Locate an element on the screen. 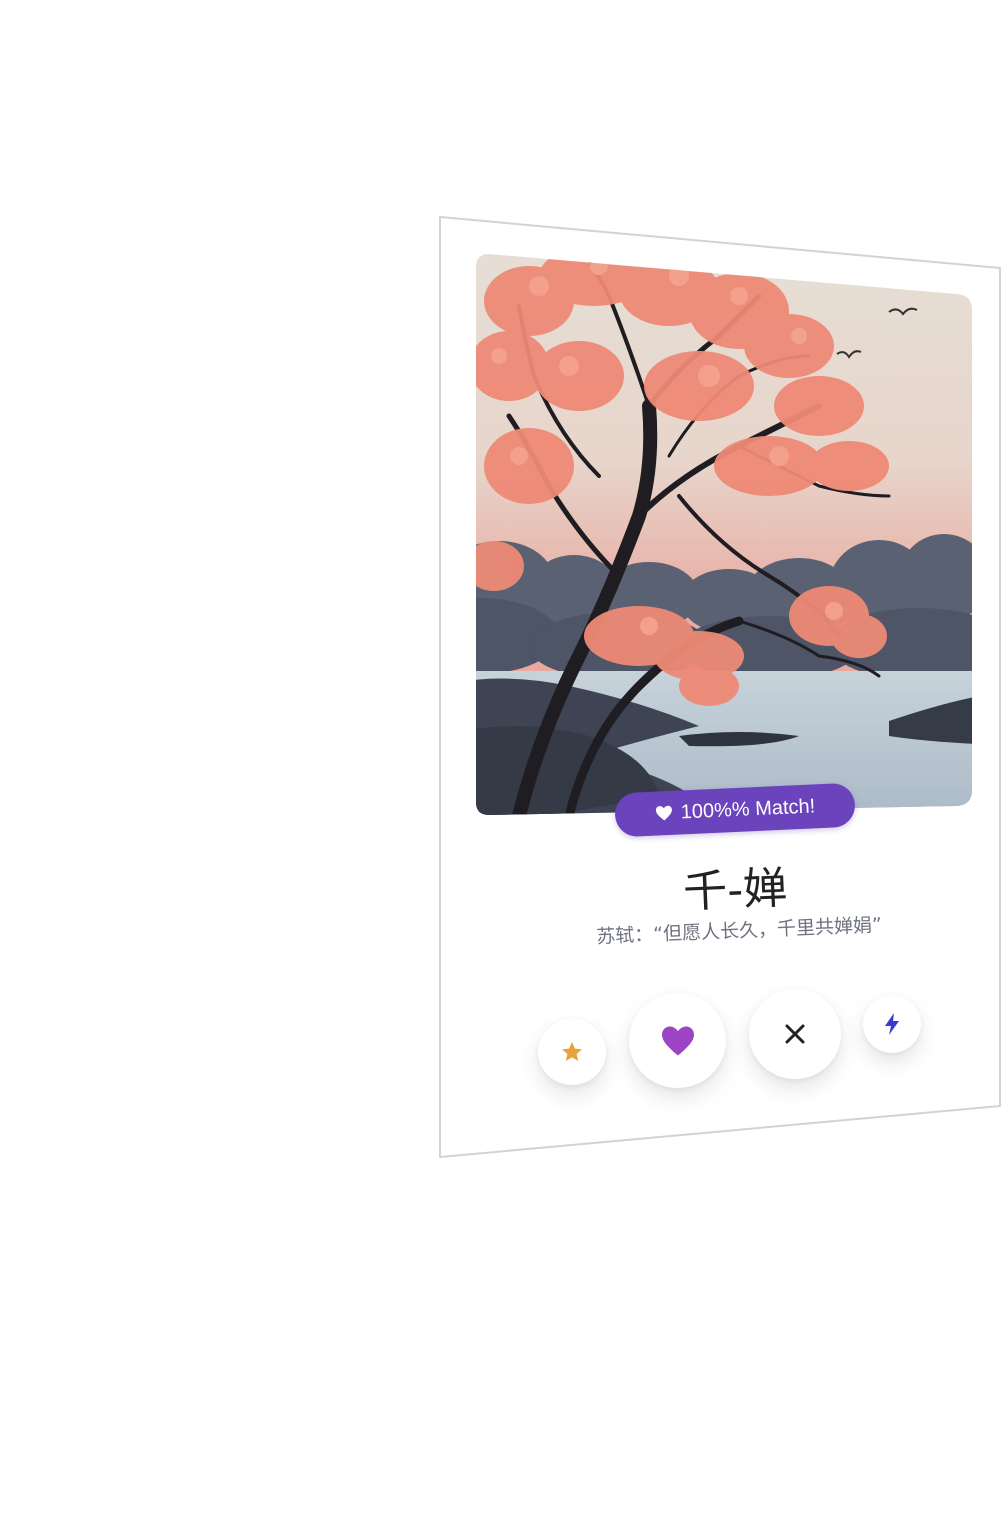 The height and width of the screenshot is (1523, 1004). like-button is located at coordinates (677, 1040).